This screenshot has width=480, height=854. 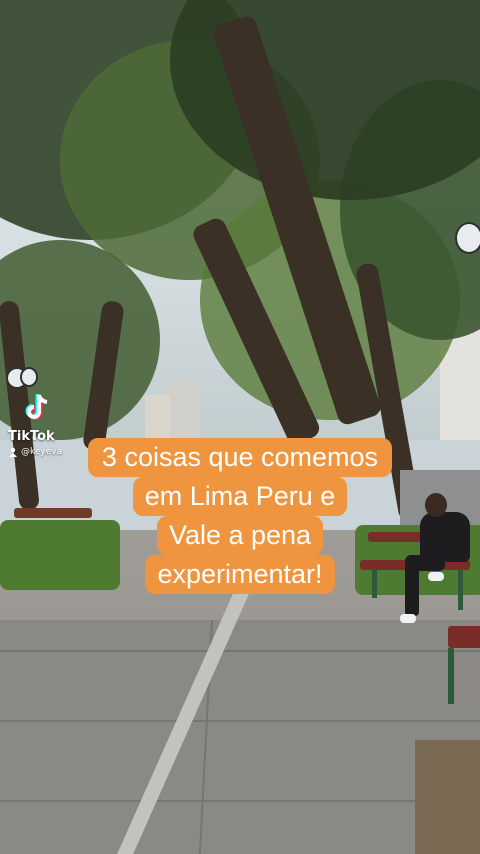 What do you see at coordinates (240, 457) in the screenshot?
I see `caption-line: 3 coisas que comemos` at bounding box center [240, 457].